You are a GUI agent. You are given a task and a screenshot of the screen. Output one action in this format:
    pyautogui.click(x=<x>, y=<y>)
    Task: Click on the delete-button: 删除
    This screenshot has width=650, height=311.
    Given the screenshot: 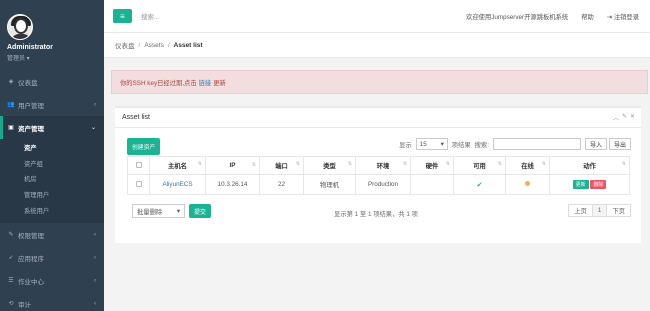 What is the action you would take?
    pyautogui.click(x=598, y=184)
    